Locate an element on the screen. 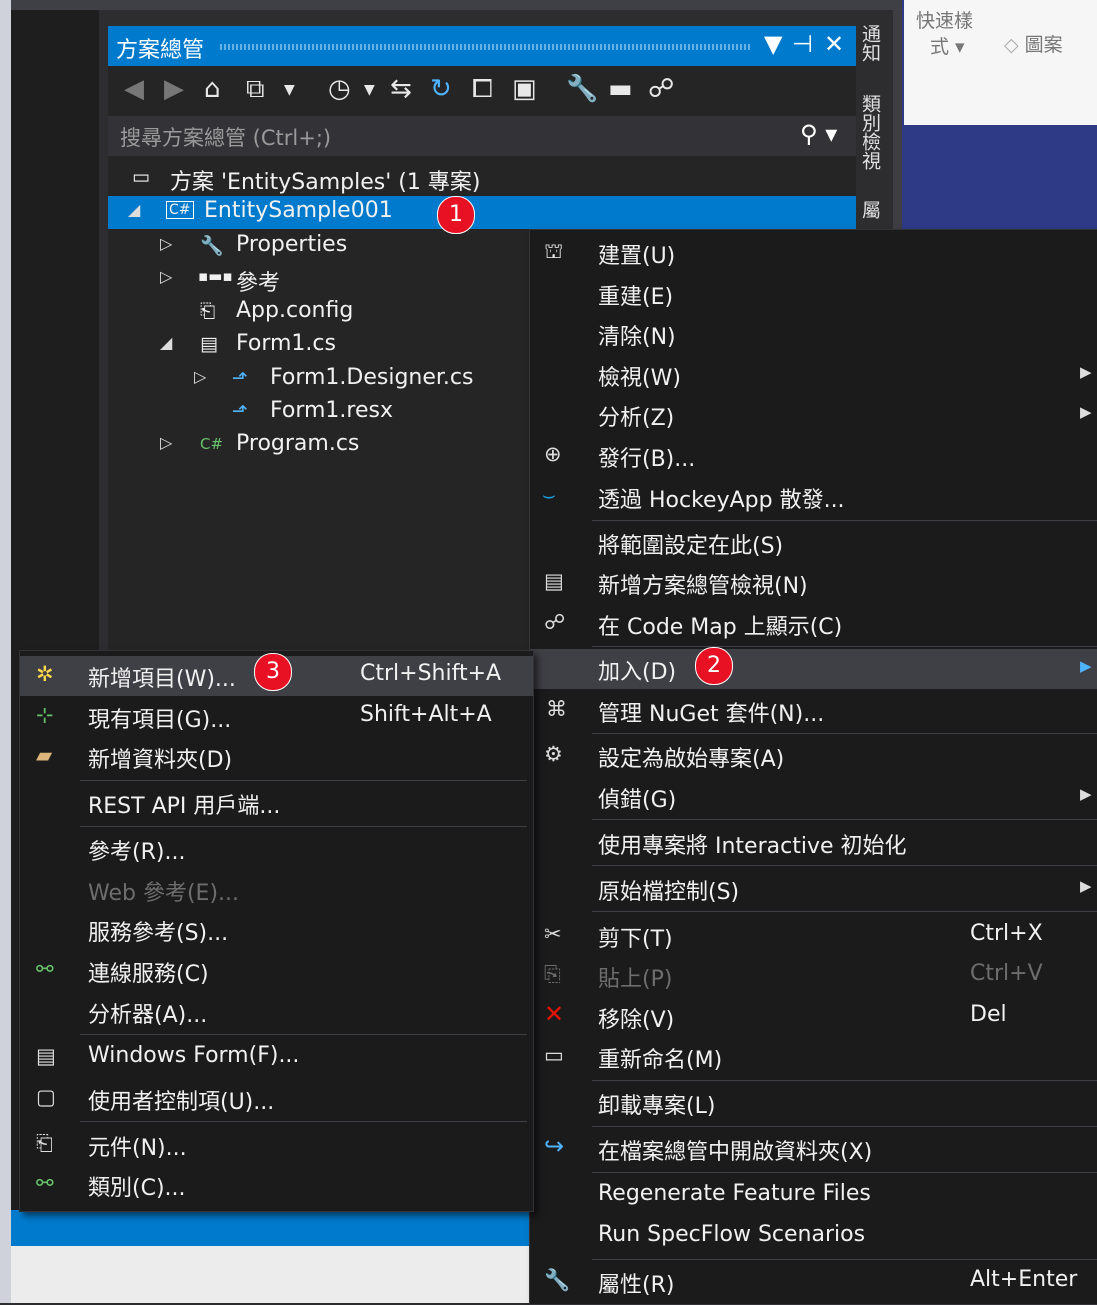 The image size is (1097, 1305). paste-icon: ⎘ is located at coordinates (552, 974).